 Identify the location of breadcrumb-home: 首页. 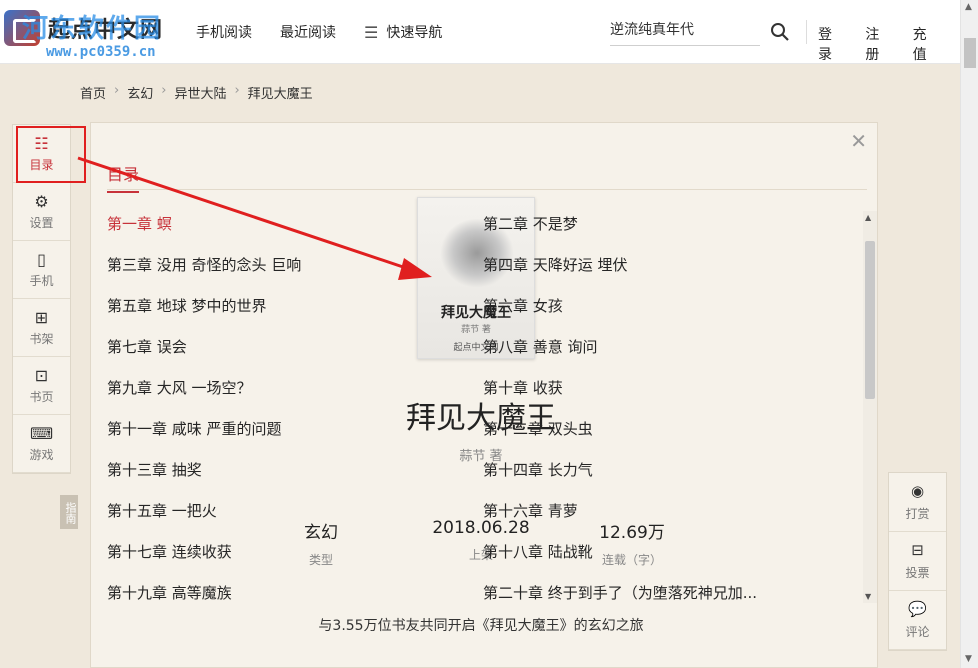
(93, 92).